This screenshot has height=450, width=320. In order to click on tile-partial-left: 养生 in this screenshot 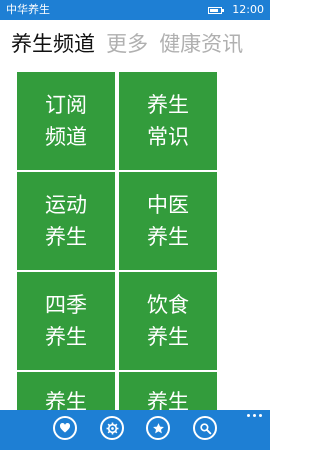, I will do `click(66, 392)`.